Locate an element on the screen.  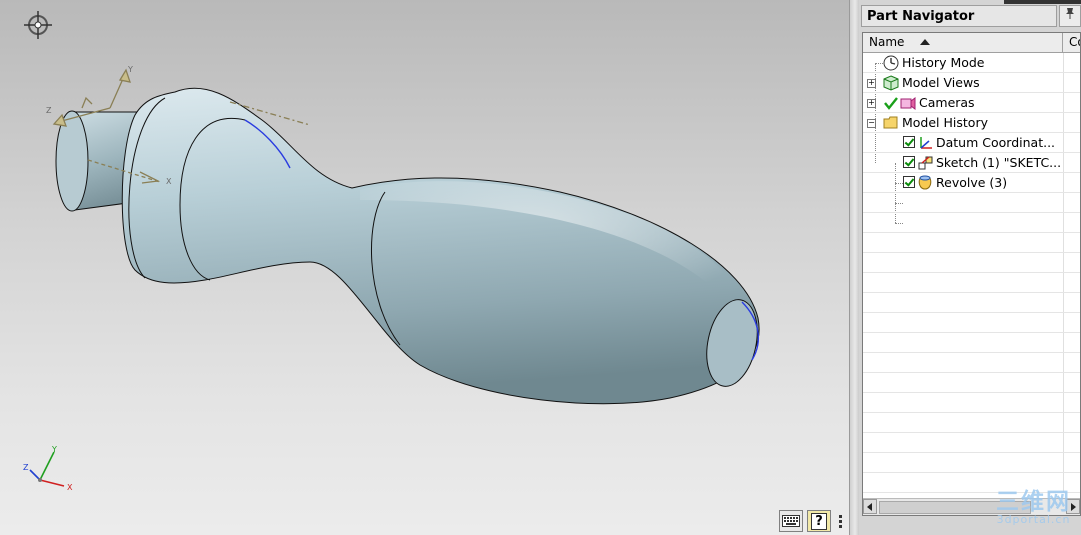
tree-row-revolve: Revolve (3) is located at coordinates (971, 183).